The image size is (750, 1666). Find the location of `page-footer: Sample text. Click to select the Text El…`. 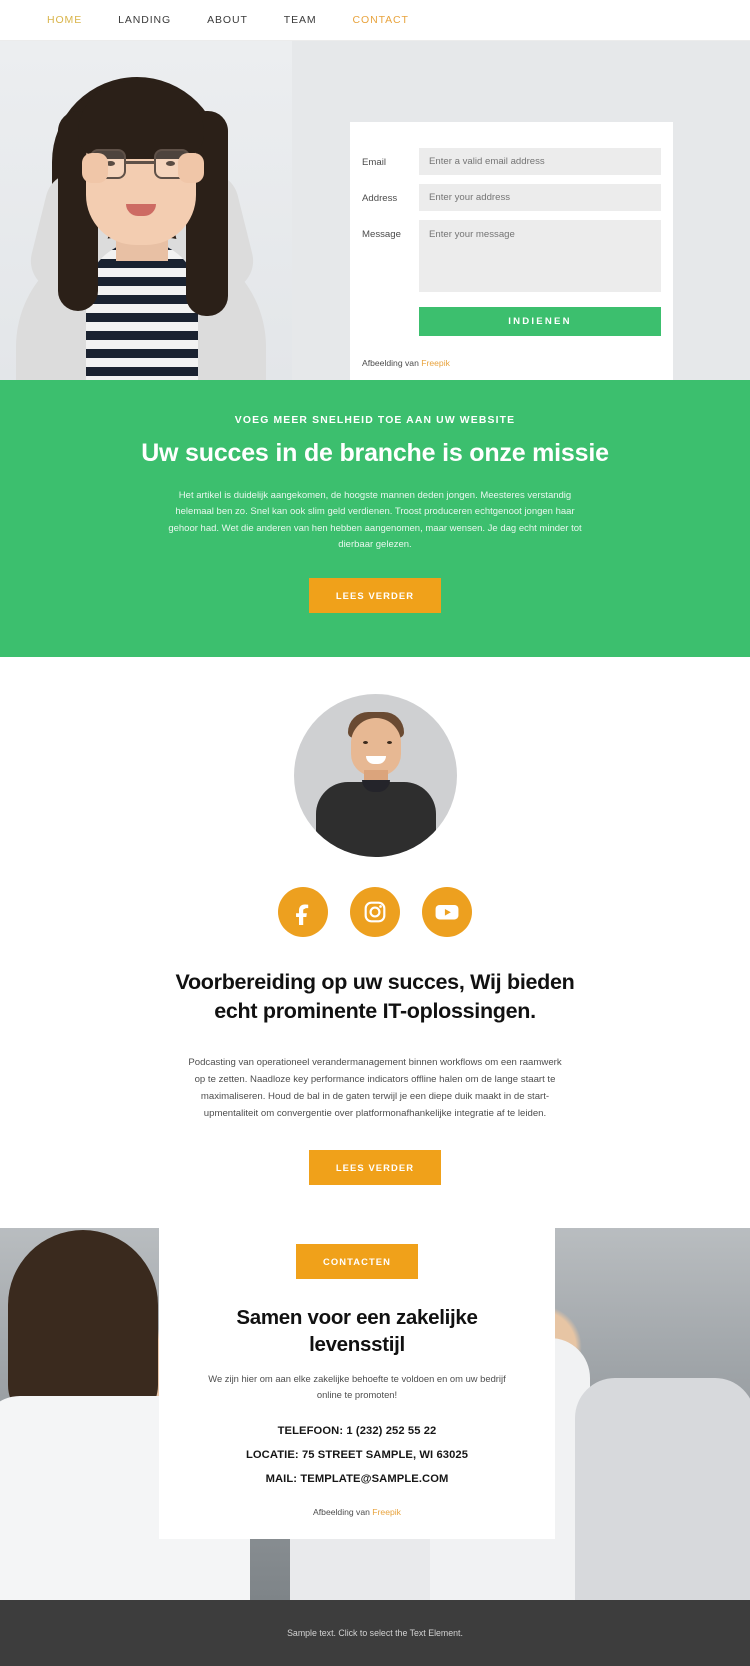

page-footer: Sample text. Click to select the Text El… is located at coordinates (375, 1632).